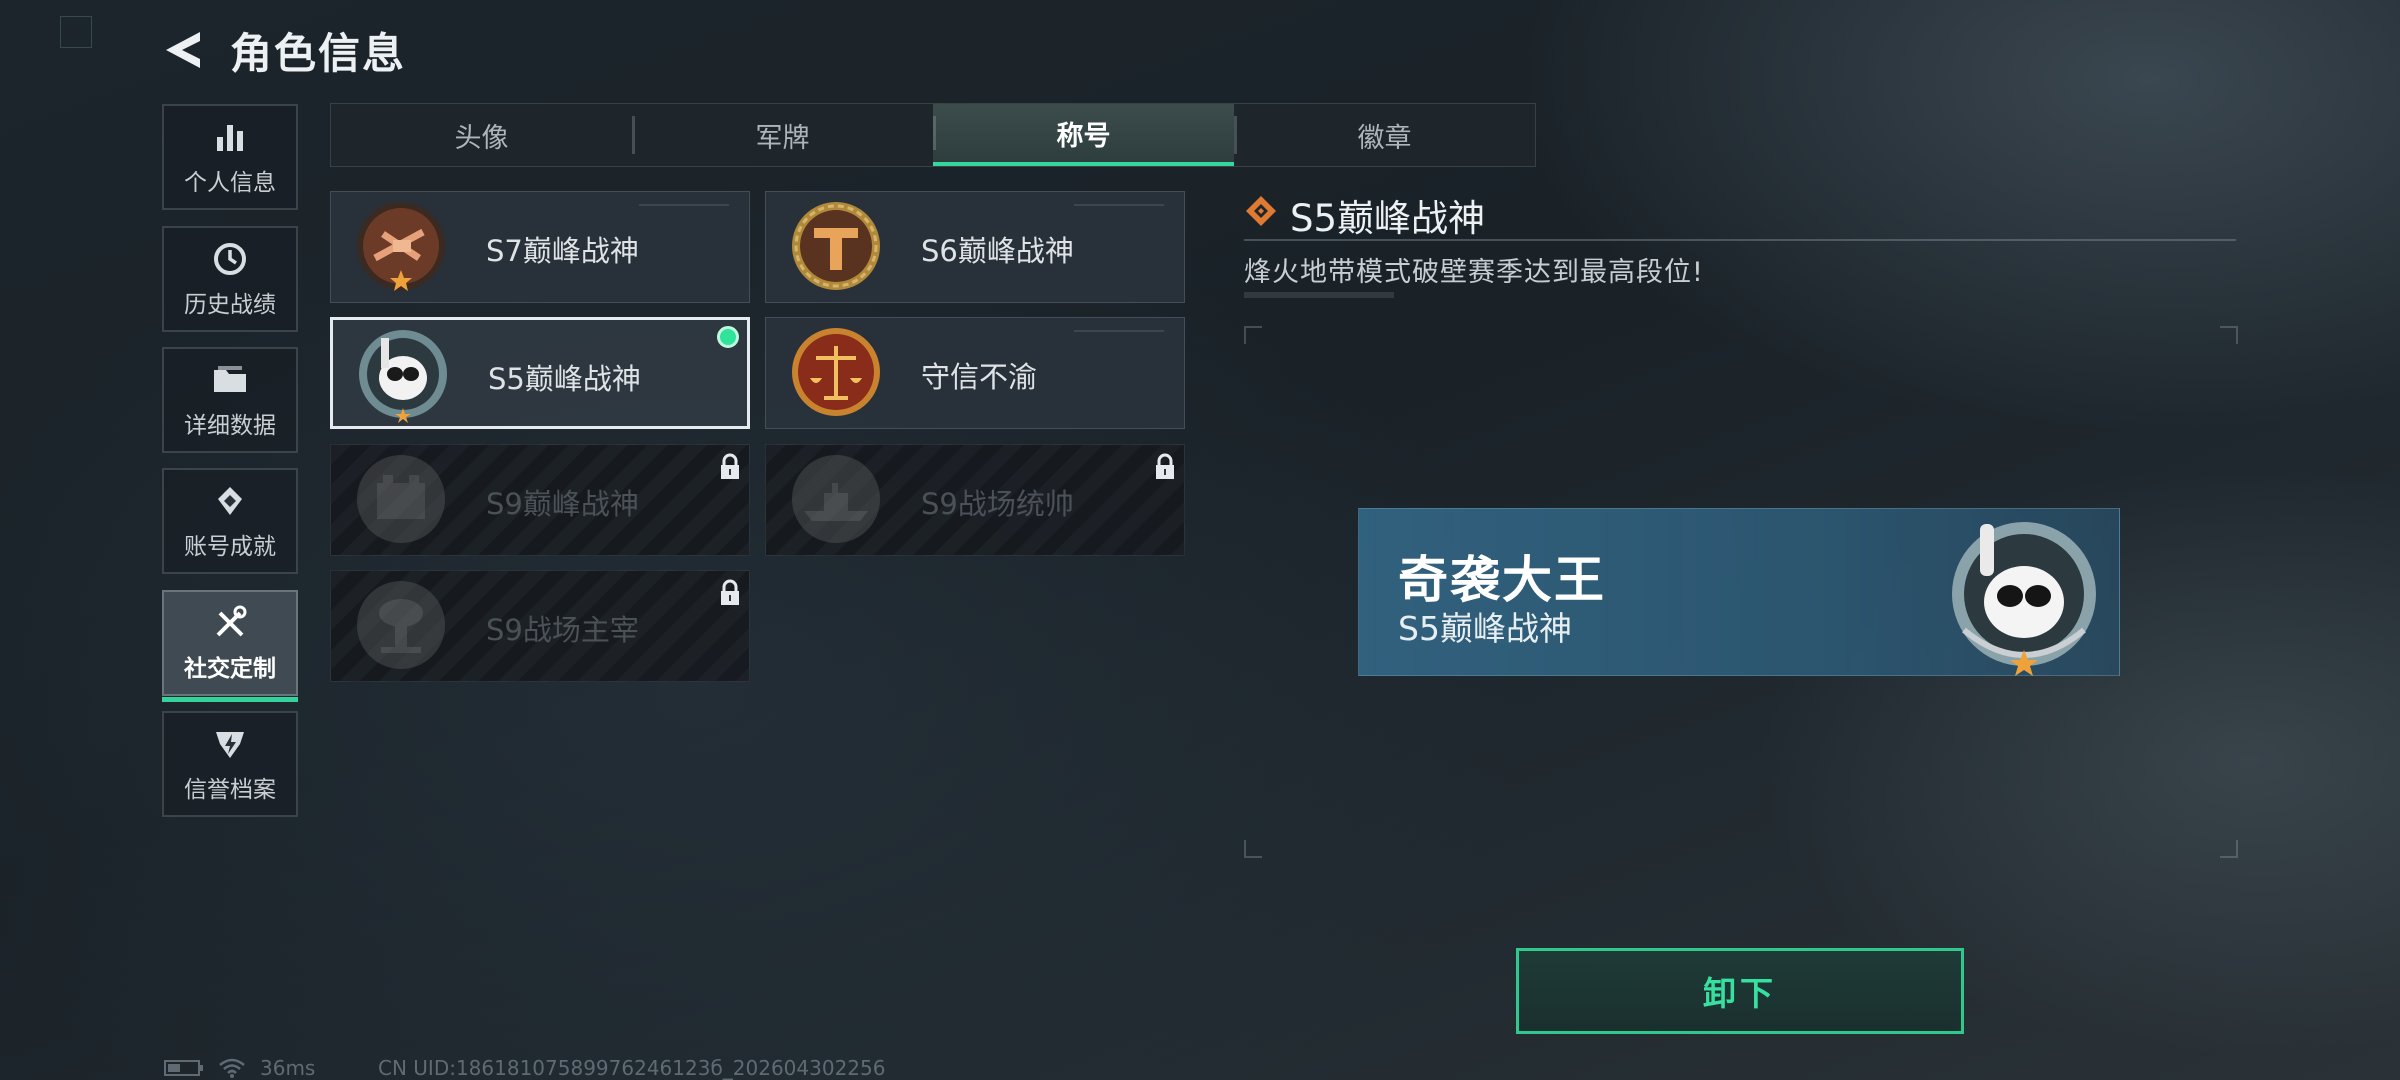 The height and width of the screenshot is (1080, 2400). Describe the element at coordinates (230, 646) in the screenshot. I see `sidebar-item-social-custom: 社交定制` at that location.